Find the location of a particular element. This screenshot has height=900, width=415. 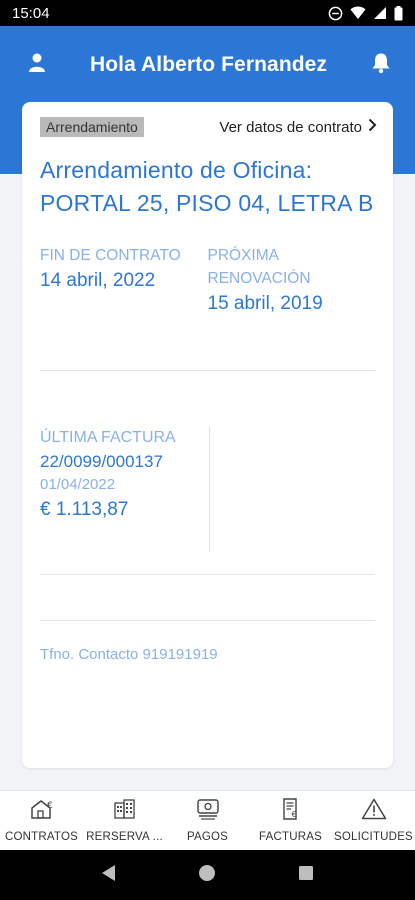

payment-icon is located at coordinates (208, 811).